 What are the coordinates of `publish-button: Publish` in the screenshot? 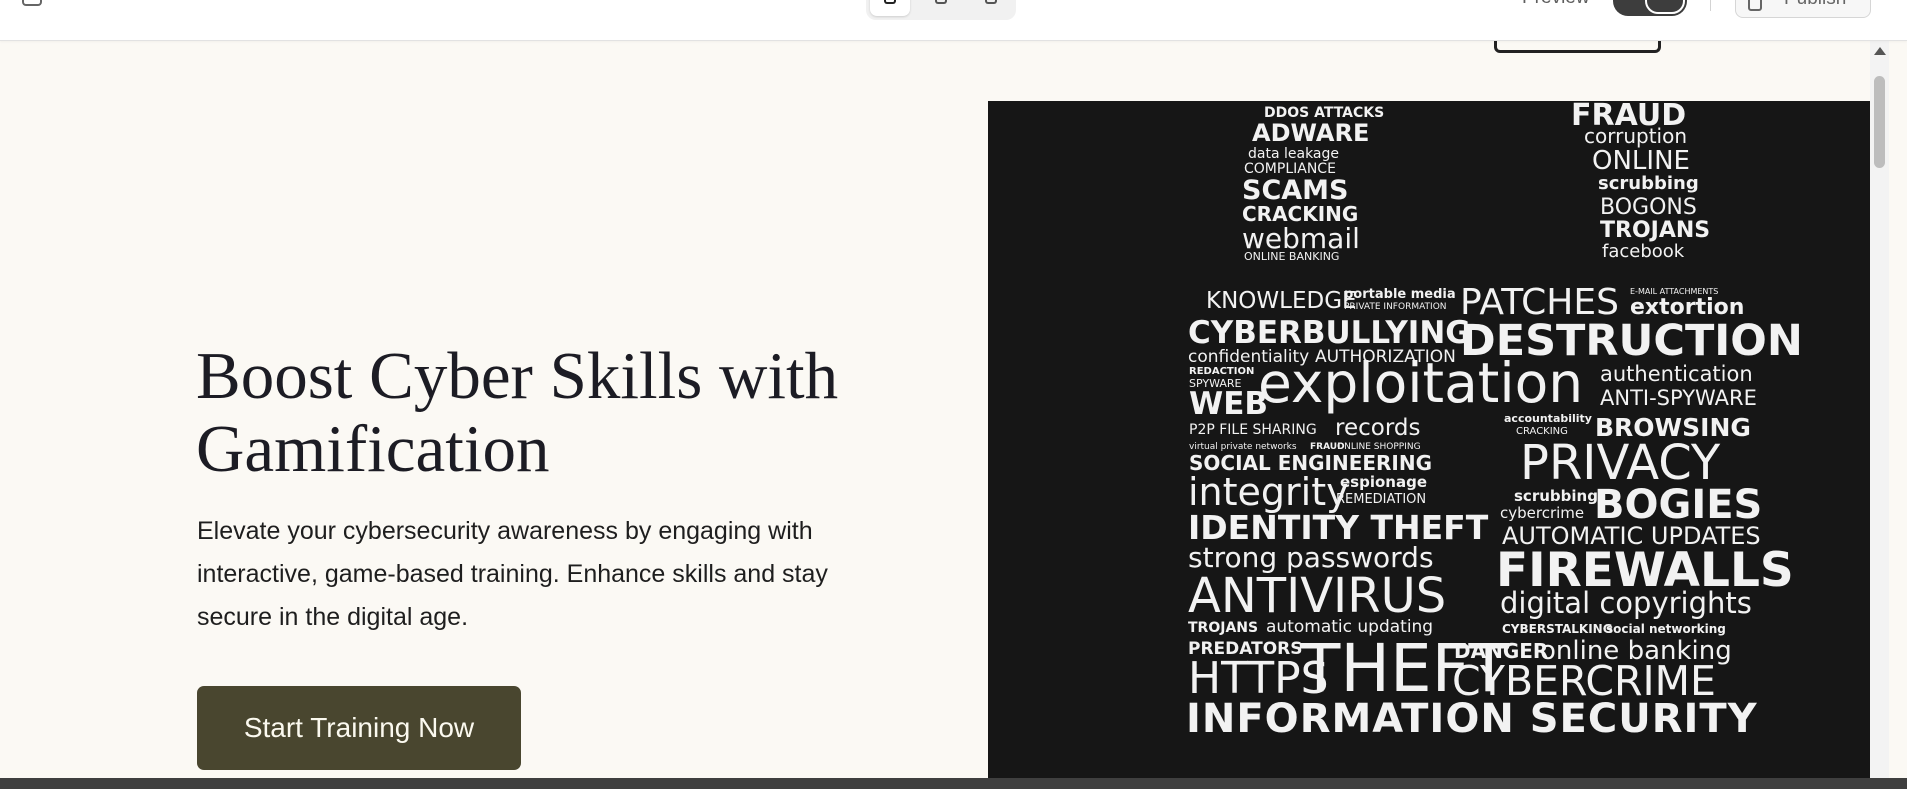 It's located at (1803, 9).